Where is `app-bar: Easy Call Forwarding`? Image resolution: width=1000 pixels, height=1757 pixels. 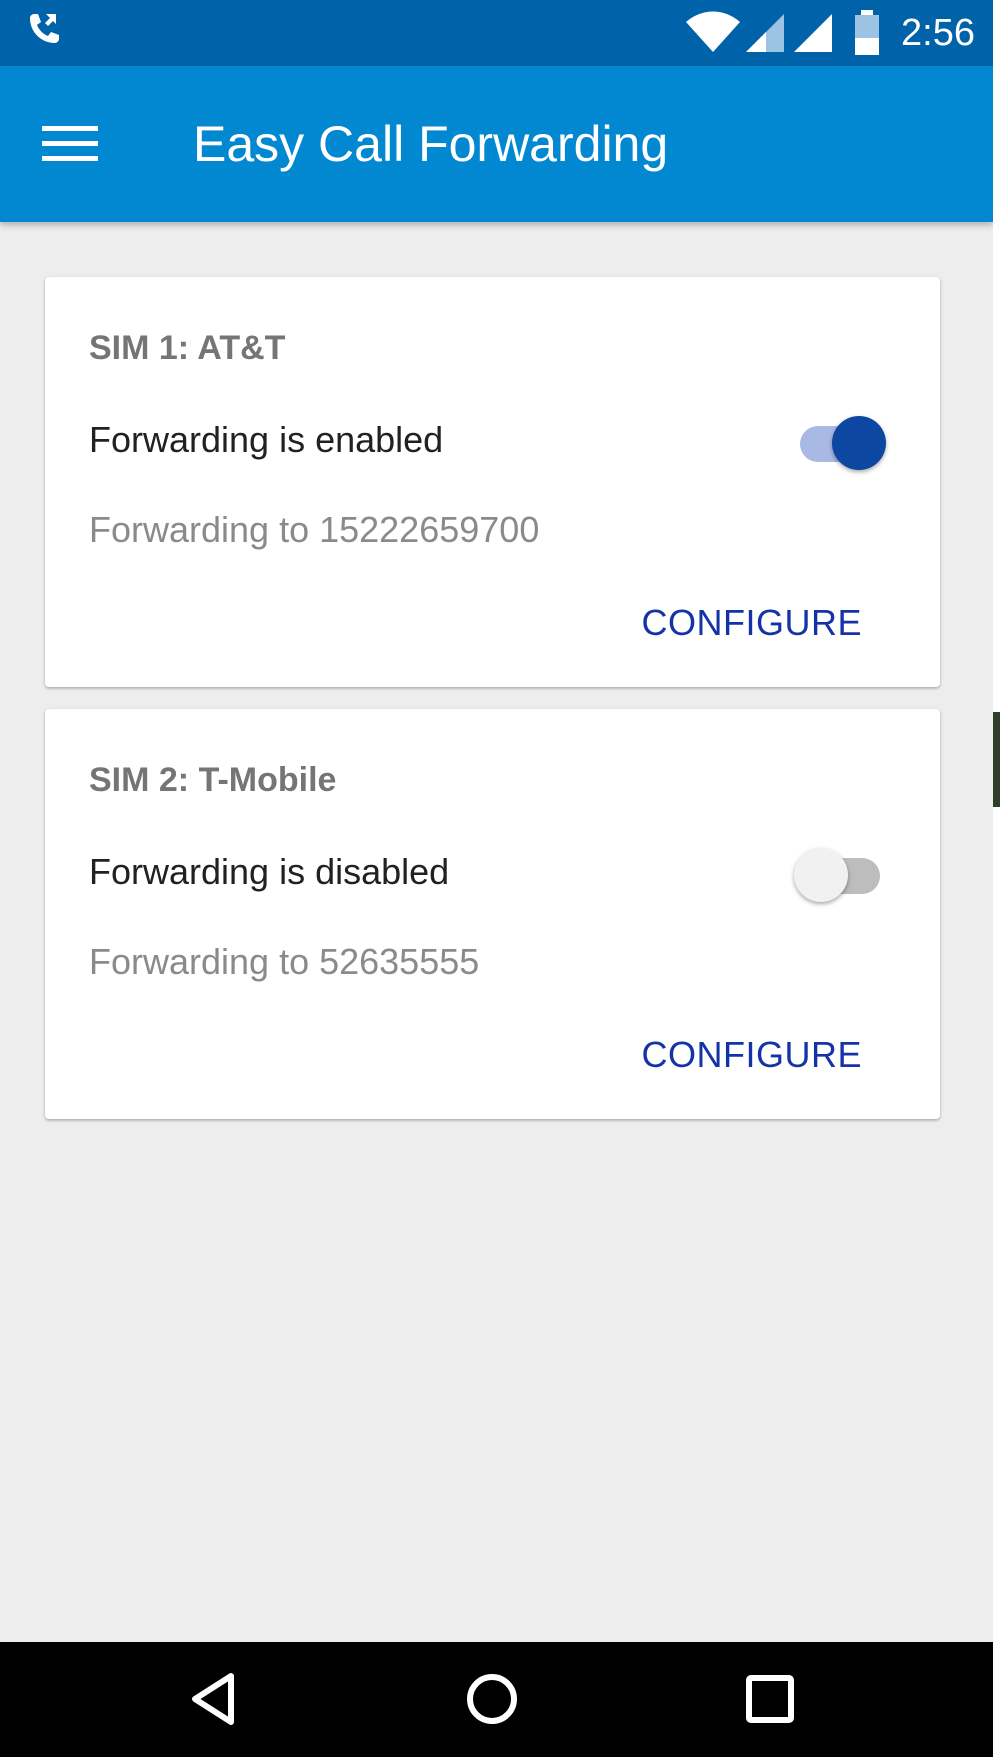
app-bar: Easy Call Forwarding is located at coordinates (496, 144).